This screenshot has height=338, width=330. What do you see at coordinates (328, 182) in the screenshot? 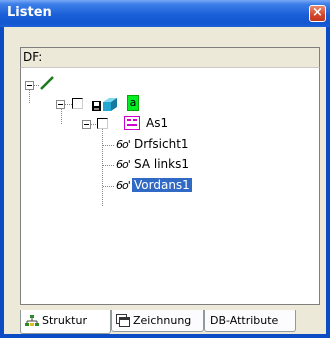
I see `window-frame-right` at bounding box center [328, 182].